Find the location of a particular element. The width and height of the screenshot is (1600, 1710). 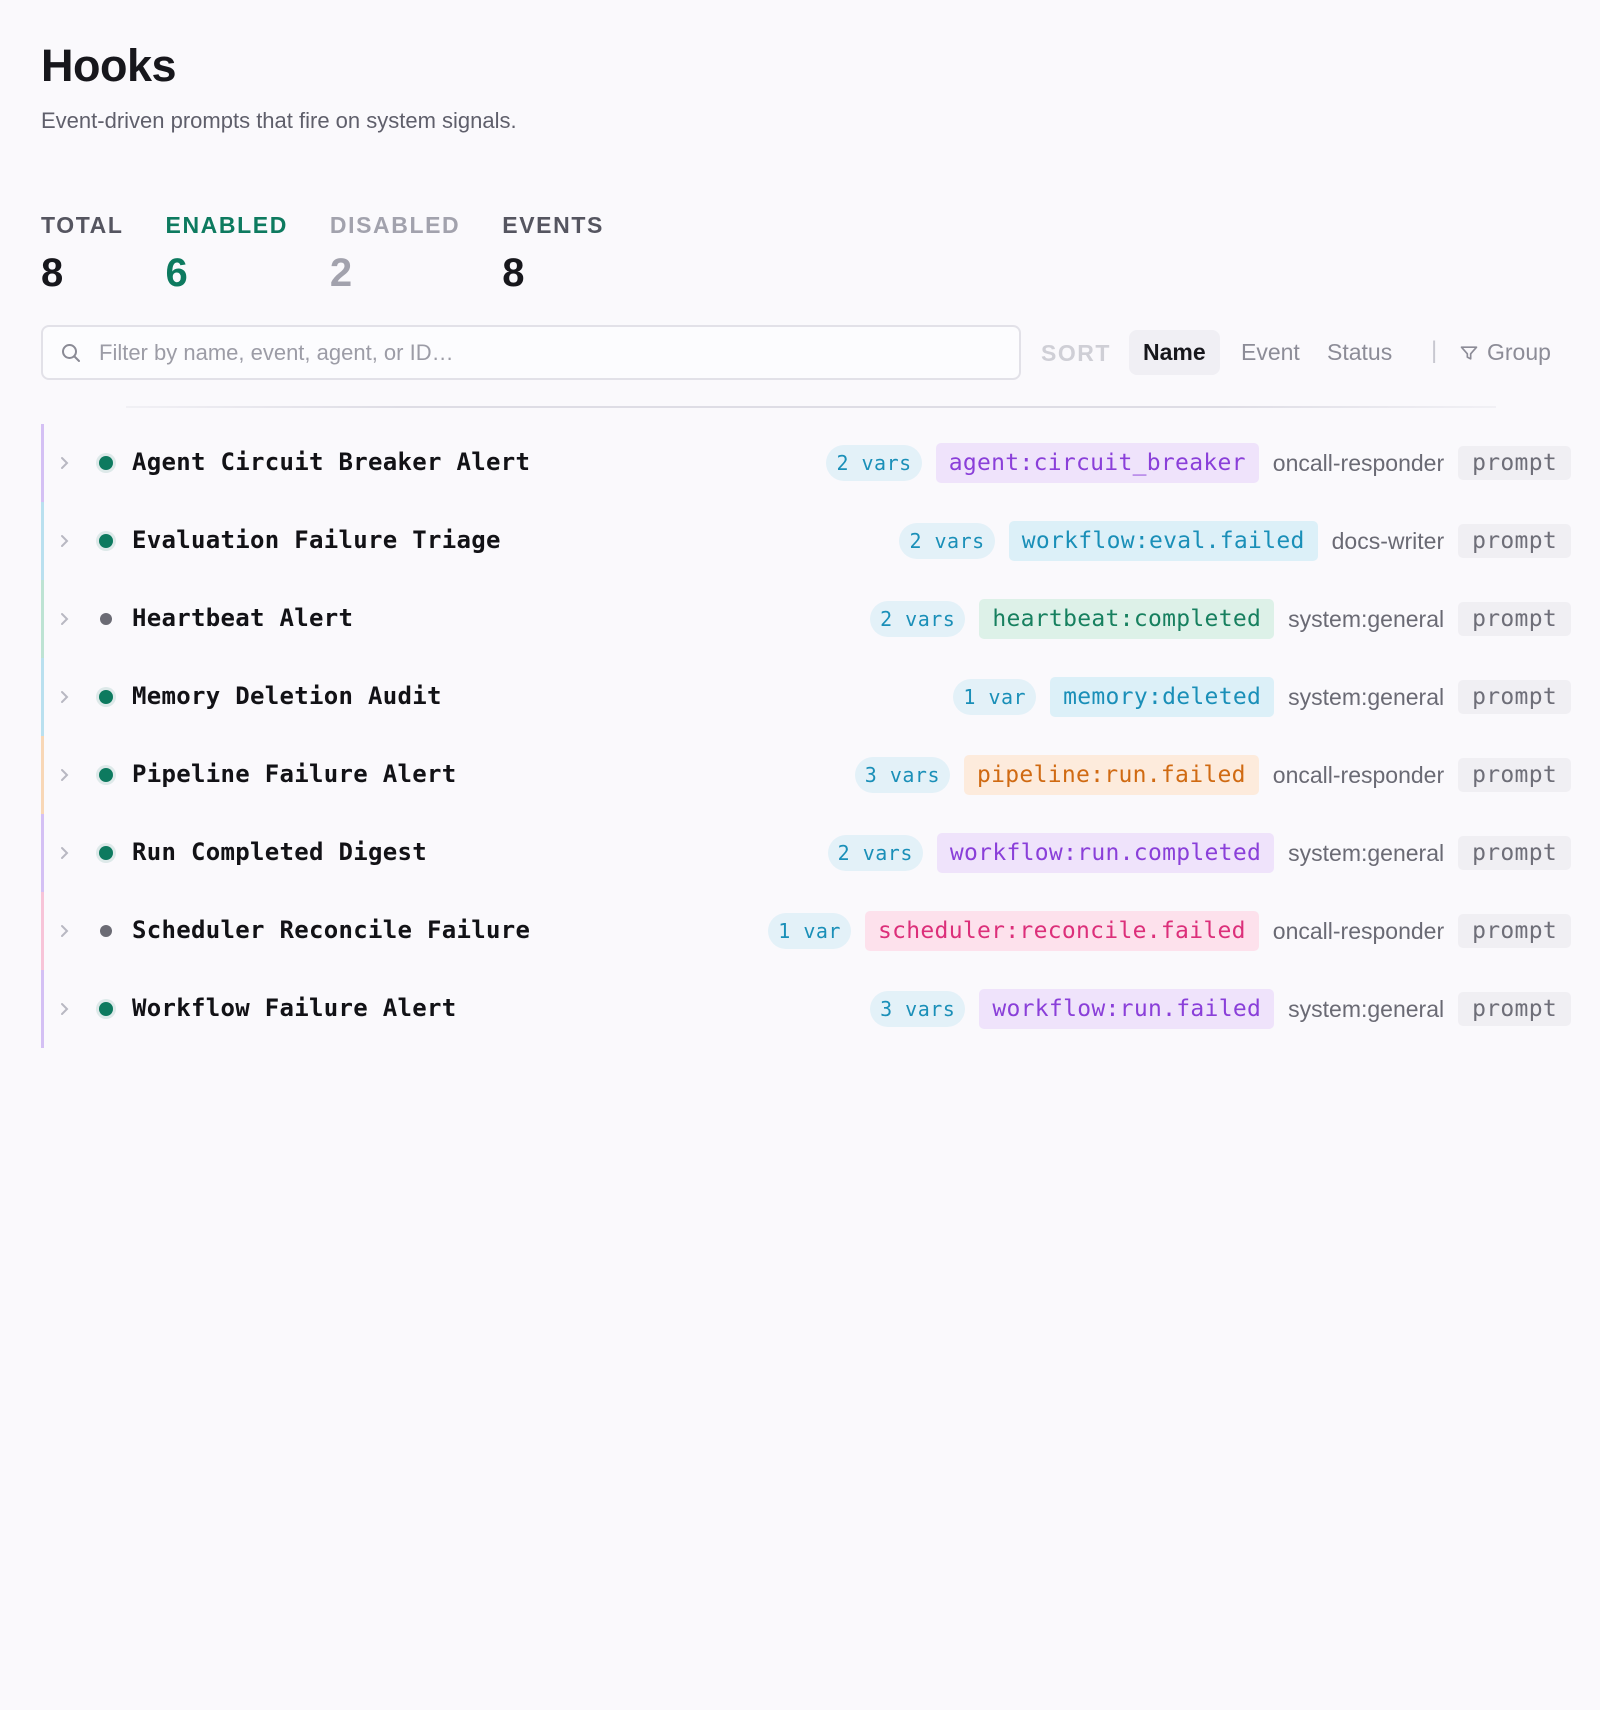

stat-disabled-label: DISABLED is located at coordinates (395, 225).